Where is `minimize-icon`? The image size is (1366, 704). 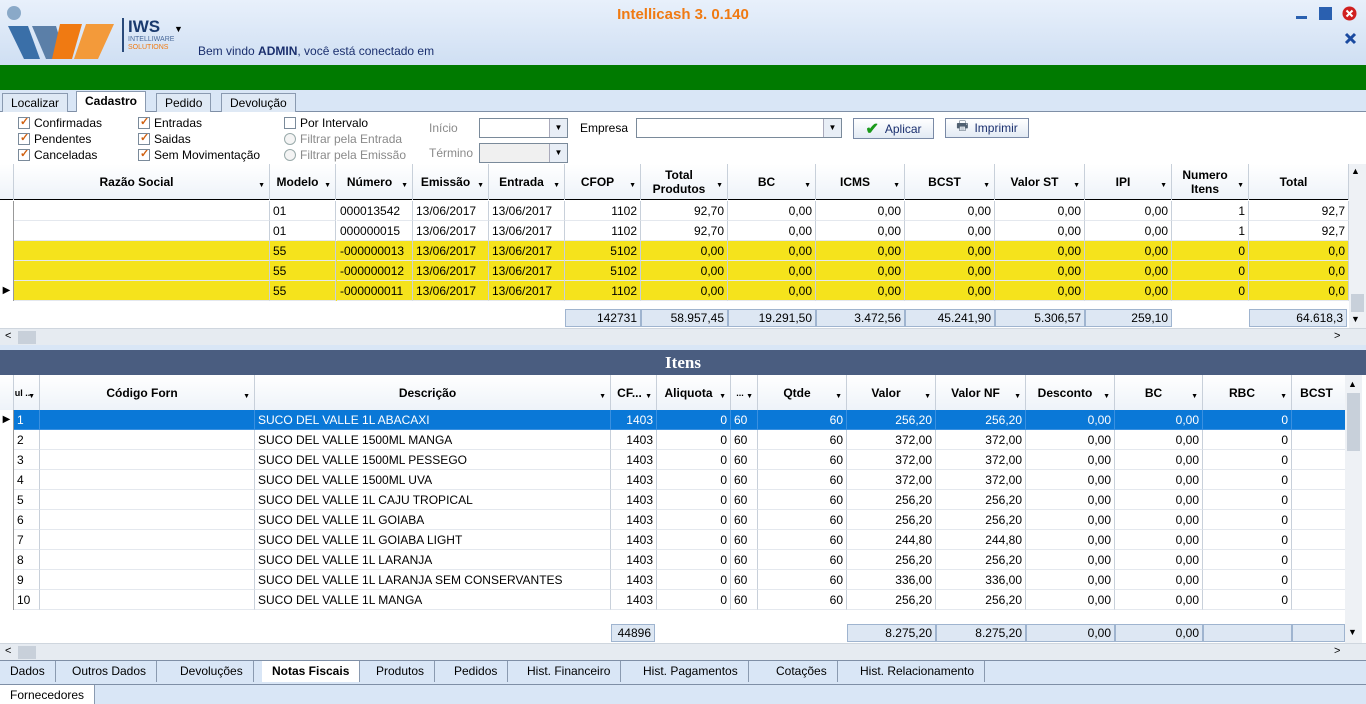
minimize-icon is located at coordinates (1301, 13).